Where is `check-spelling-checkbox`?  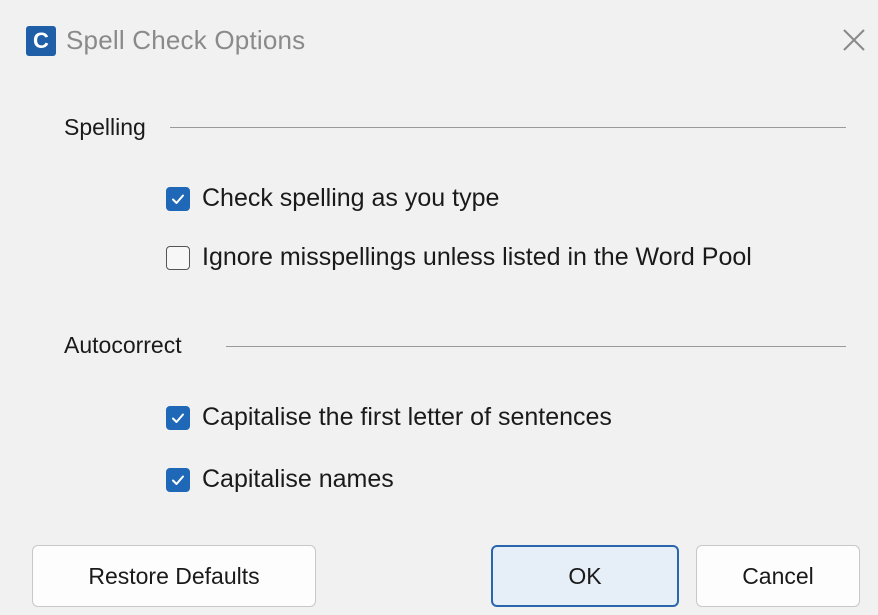
check-spelling-checkbox is located at coordinates (178, 198).